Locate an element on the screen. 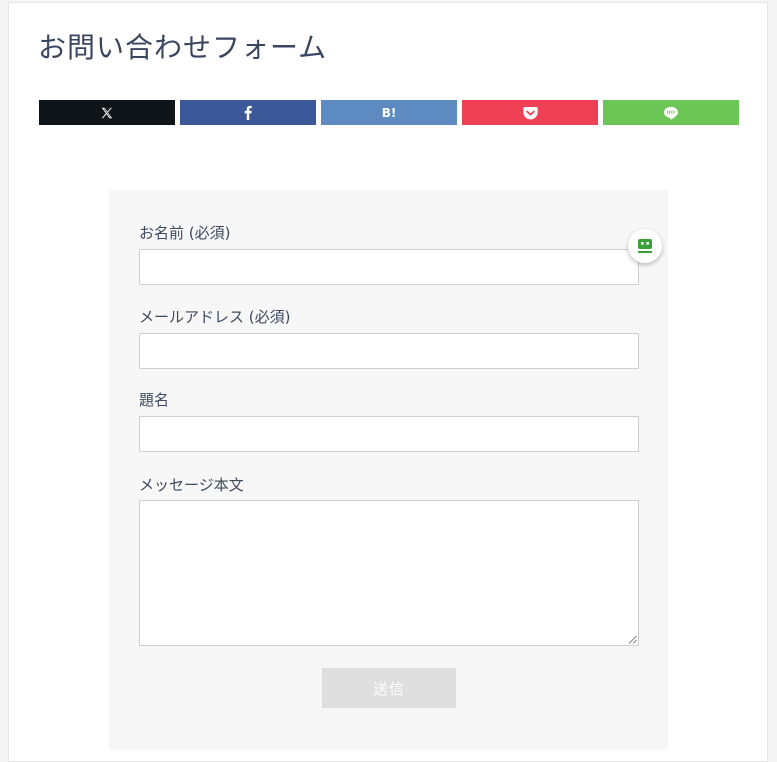 The height and width of the screenshot is (762, 777). email-label: メールアドレス (必須) is located at coordinates (215, 317).